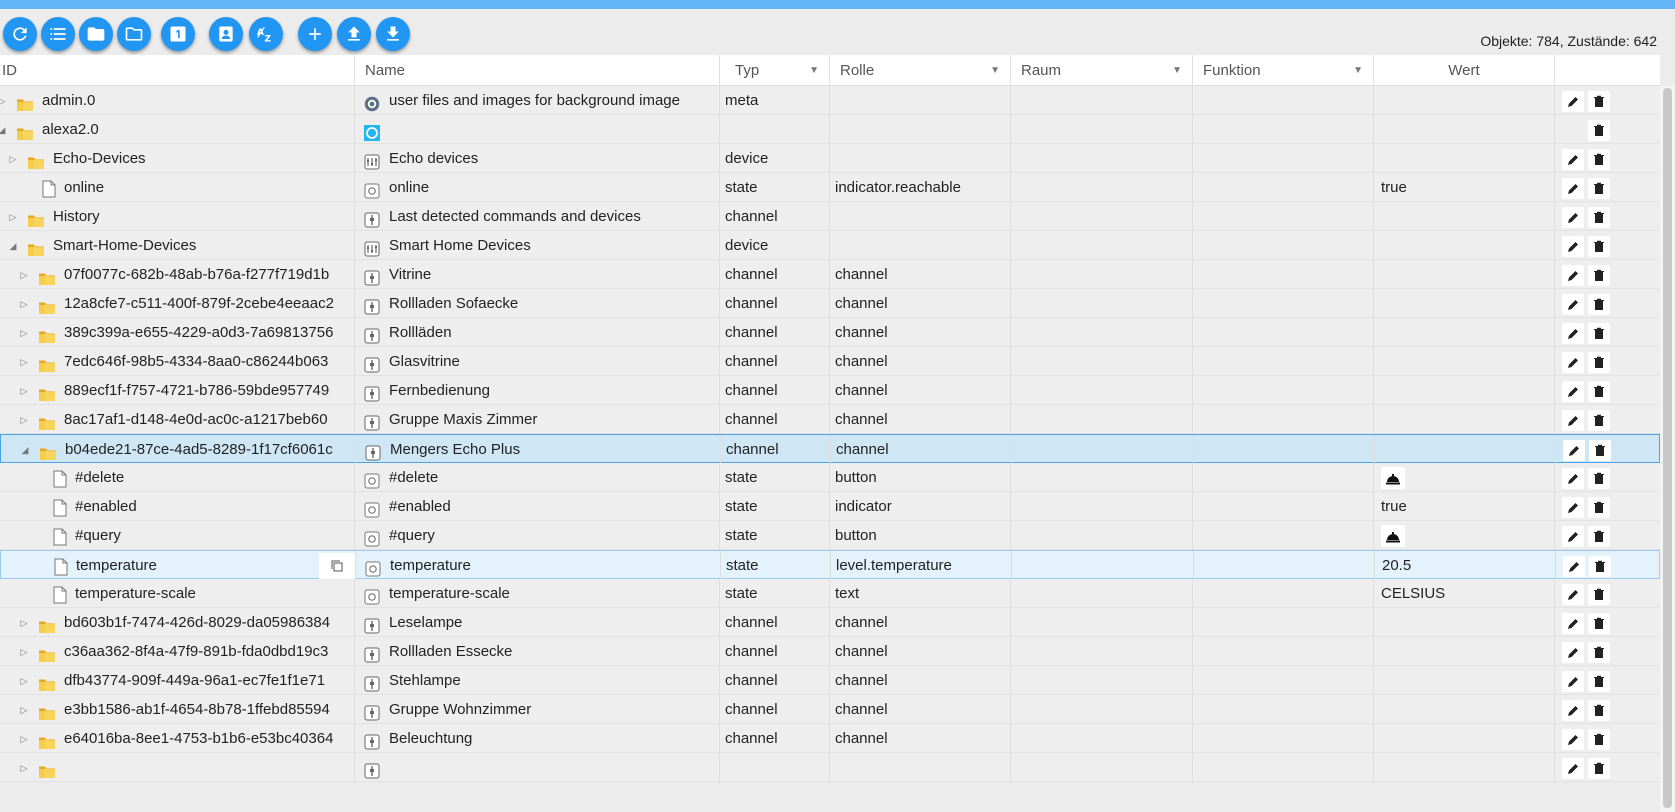 The height and width of the screenshot is (812, 1675). What do you see at coordinates (178, 34) in the screenshot?
I see `level-one-button` at bounding box center [178, 34].